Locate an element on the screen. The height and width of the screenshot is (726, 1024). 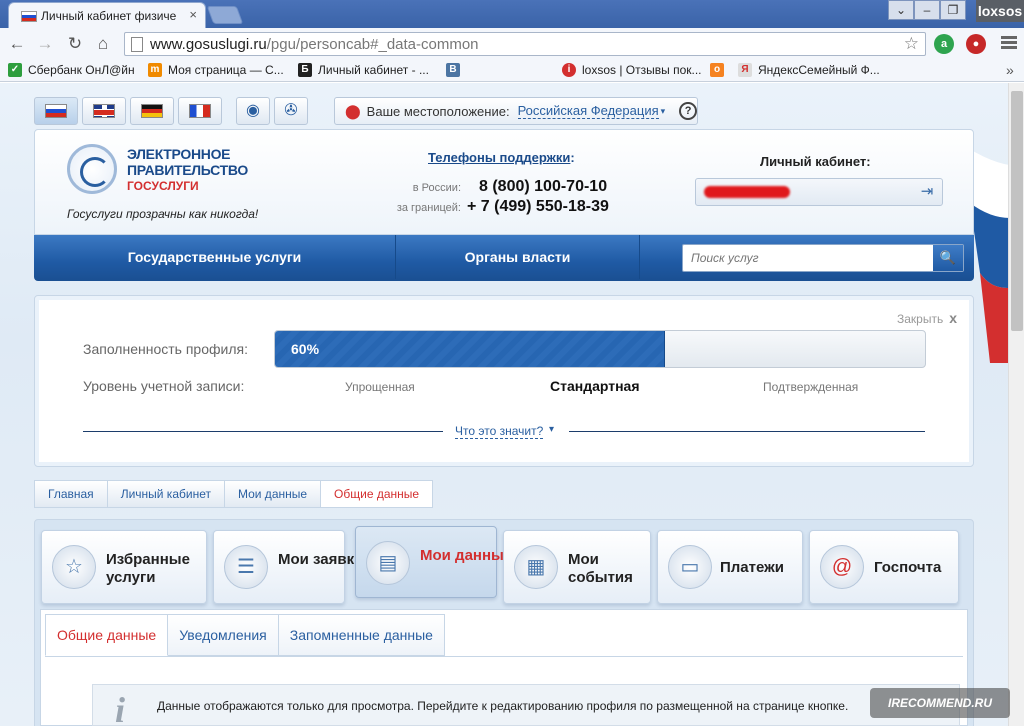
what-link-arrow-icon: ▾ is located at coordinates (551, 429).